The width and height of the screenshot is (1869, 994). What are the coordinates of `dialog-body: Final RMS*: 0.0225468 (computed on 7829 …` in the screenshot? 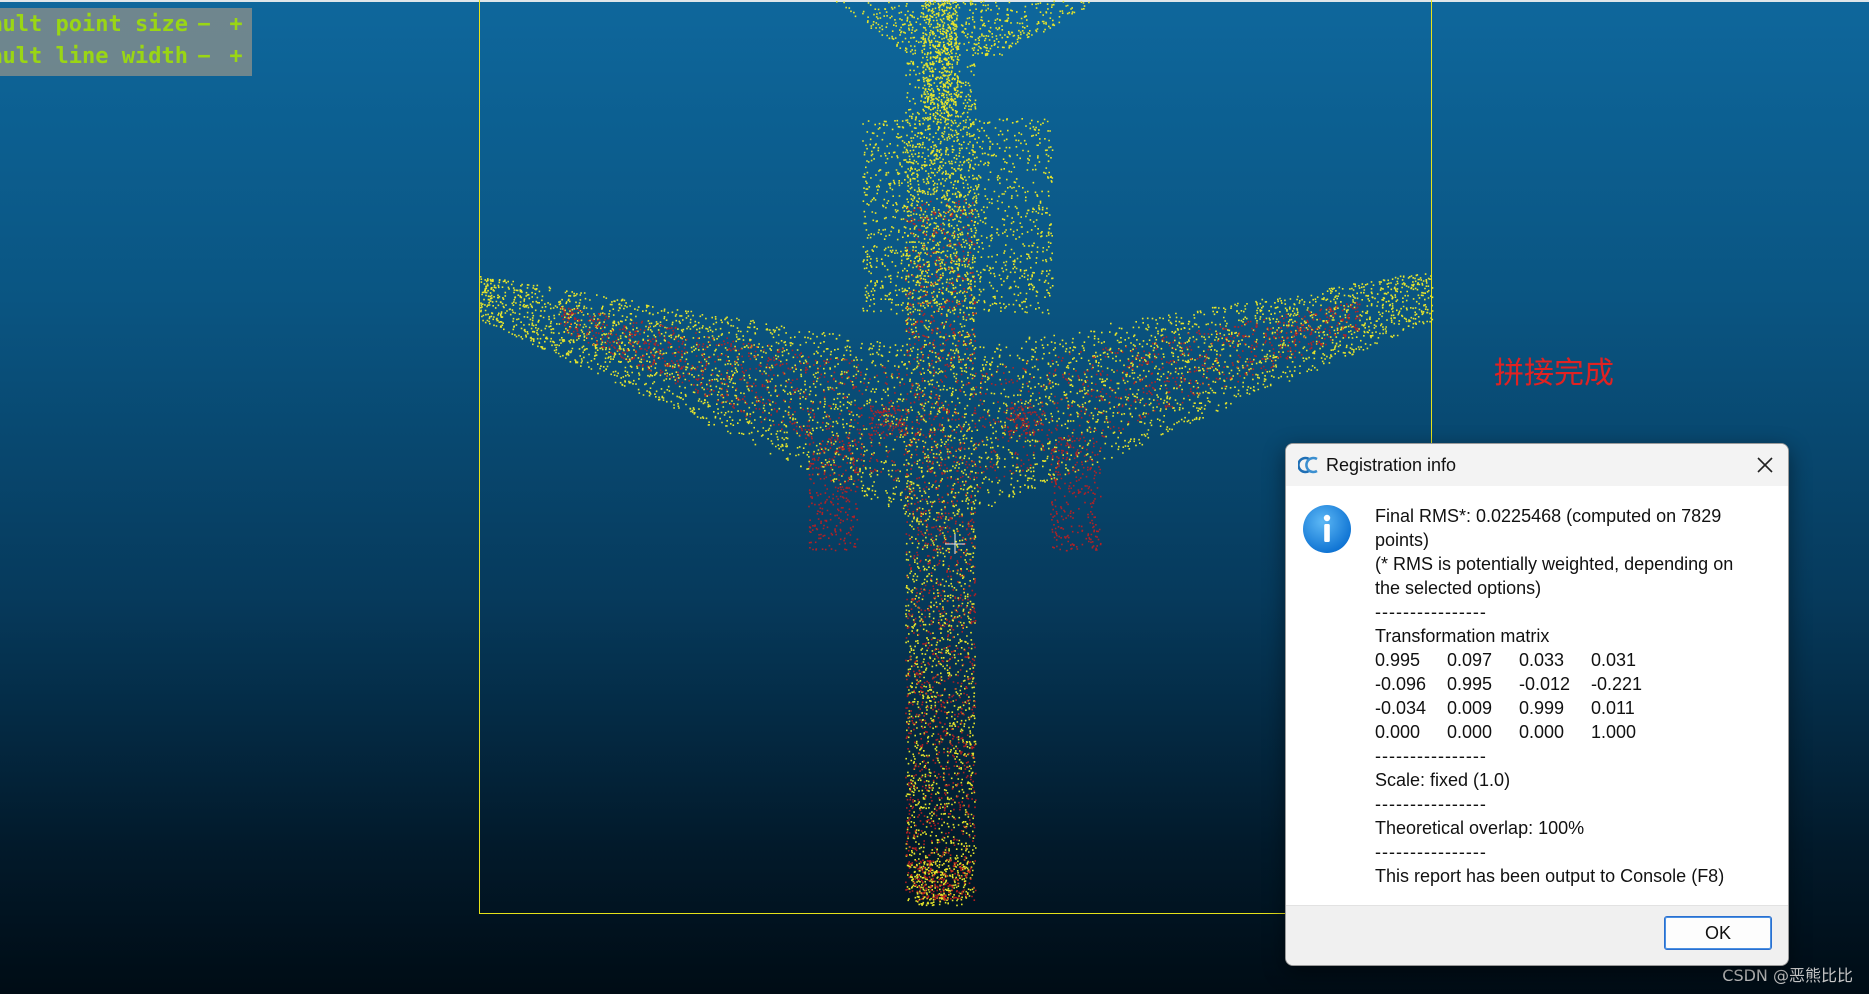 It's located at (1537, 696).